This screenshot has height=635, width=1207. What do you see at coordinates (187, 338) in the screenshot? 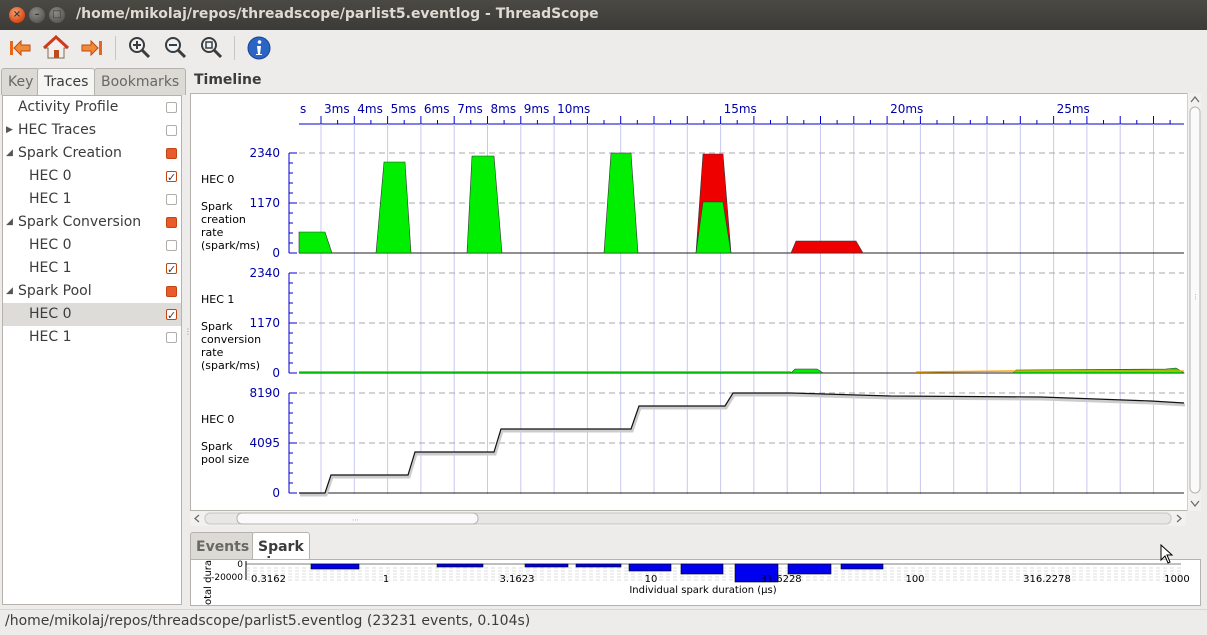
I see `panel-splitter: ⋮` at bounding box center [187, 338].